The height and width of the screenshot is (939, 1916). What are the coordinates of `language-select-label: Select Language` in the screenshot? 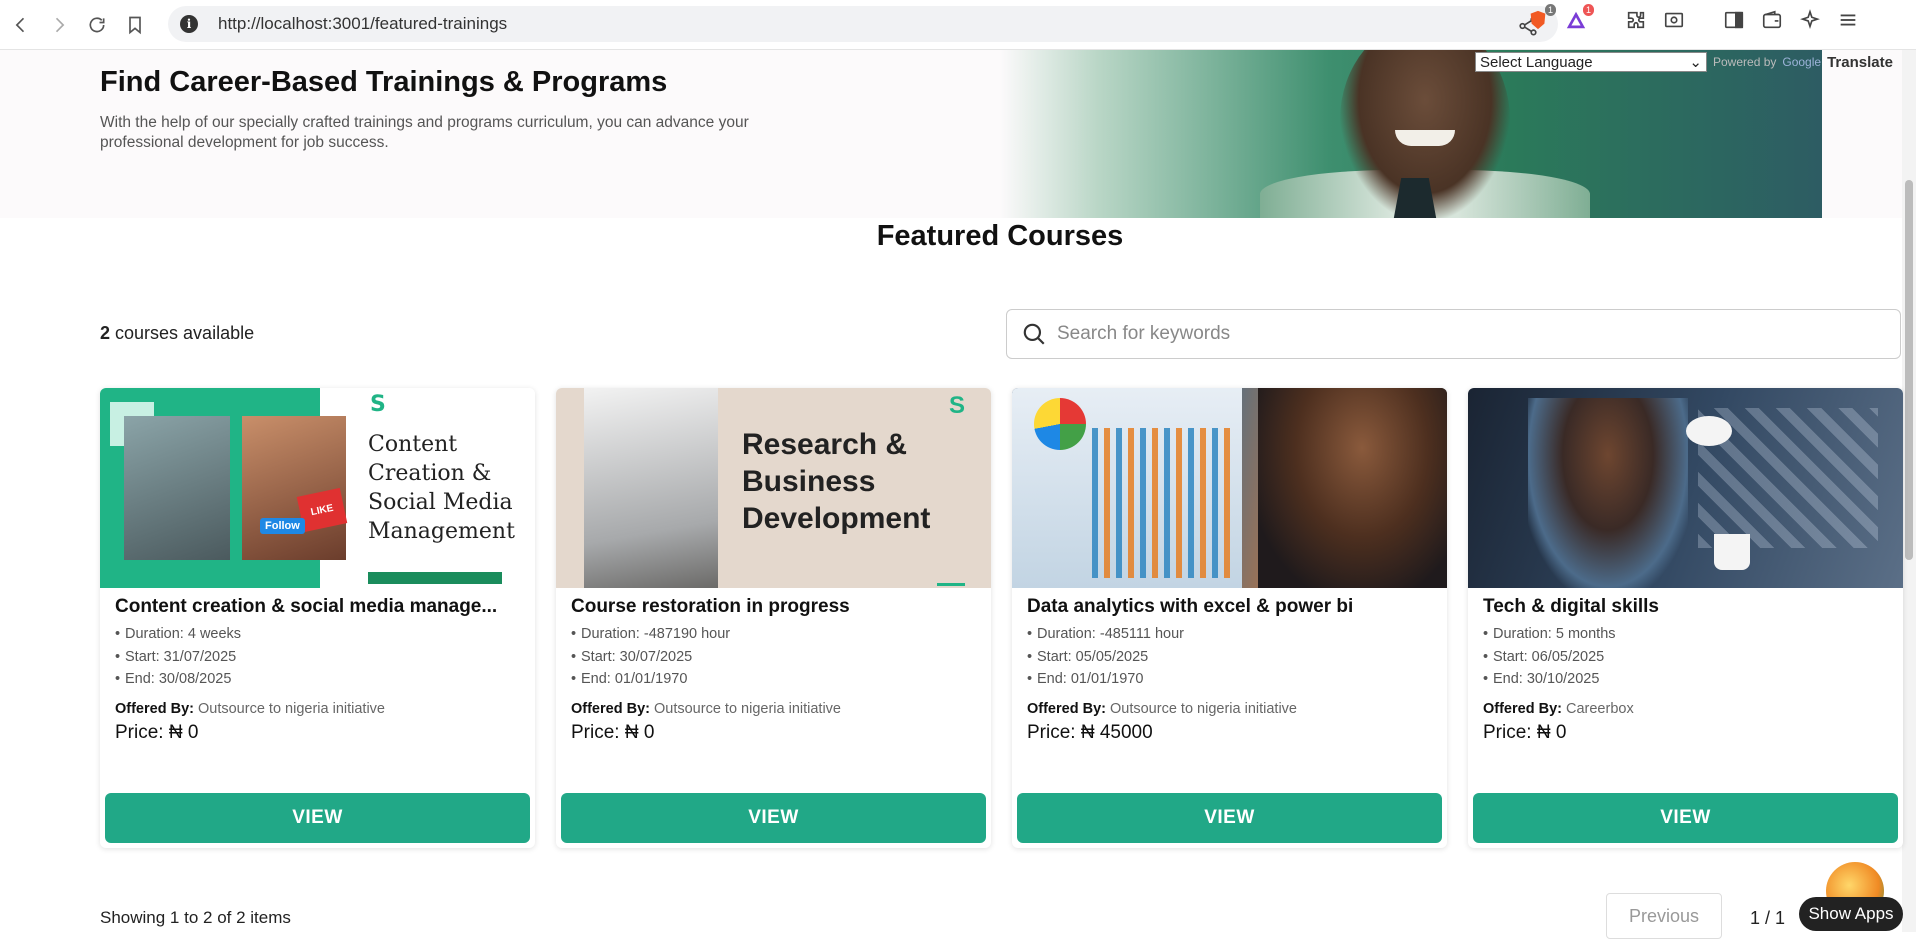 It's located at (1536, 62).